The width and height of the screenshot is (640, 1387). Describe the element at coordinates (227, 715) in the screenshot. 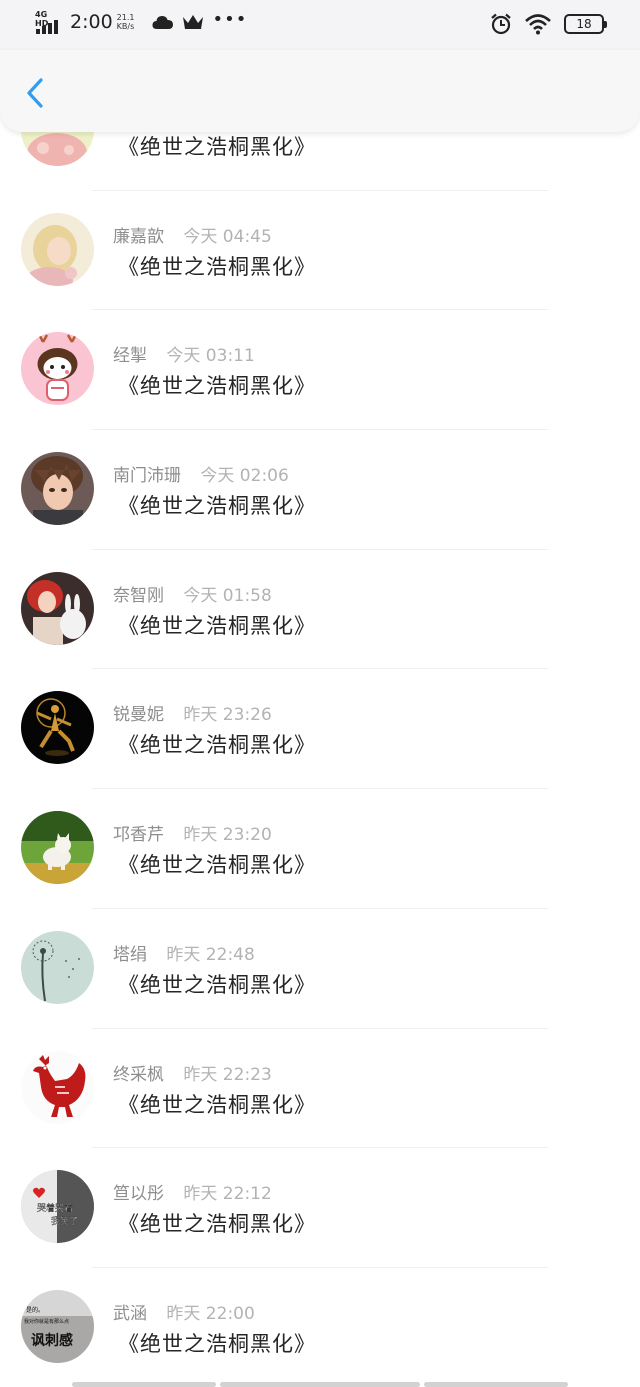

I see `timestamp: 昨天 23:26` at that location.